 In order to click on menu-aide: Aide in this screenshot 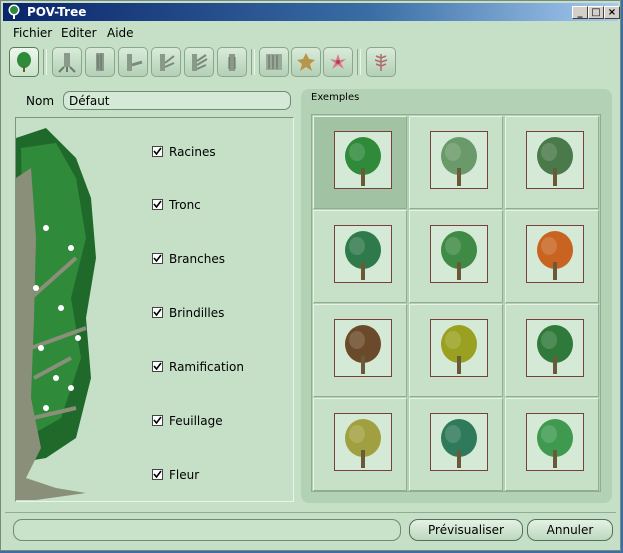, I will do `click(120, 33)`.